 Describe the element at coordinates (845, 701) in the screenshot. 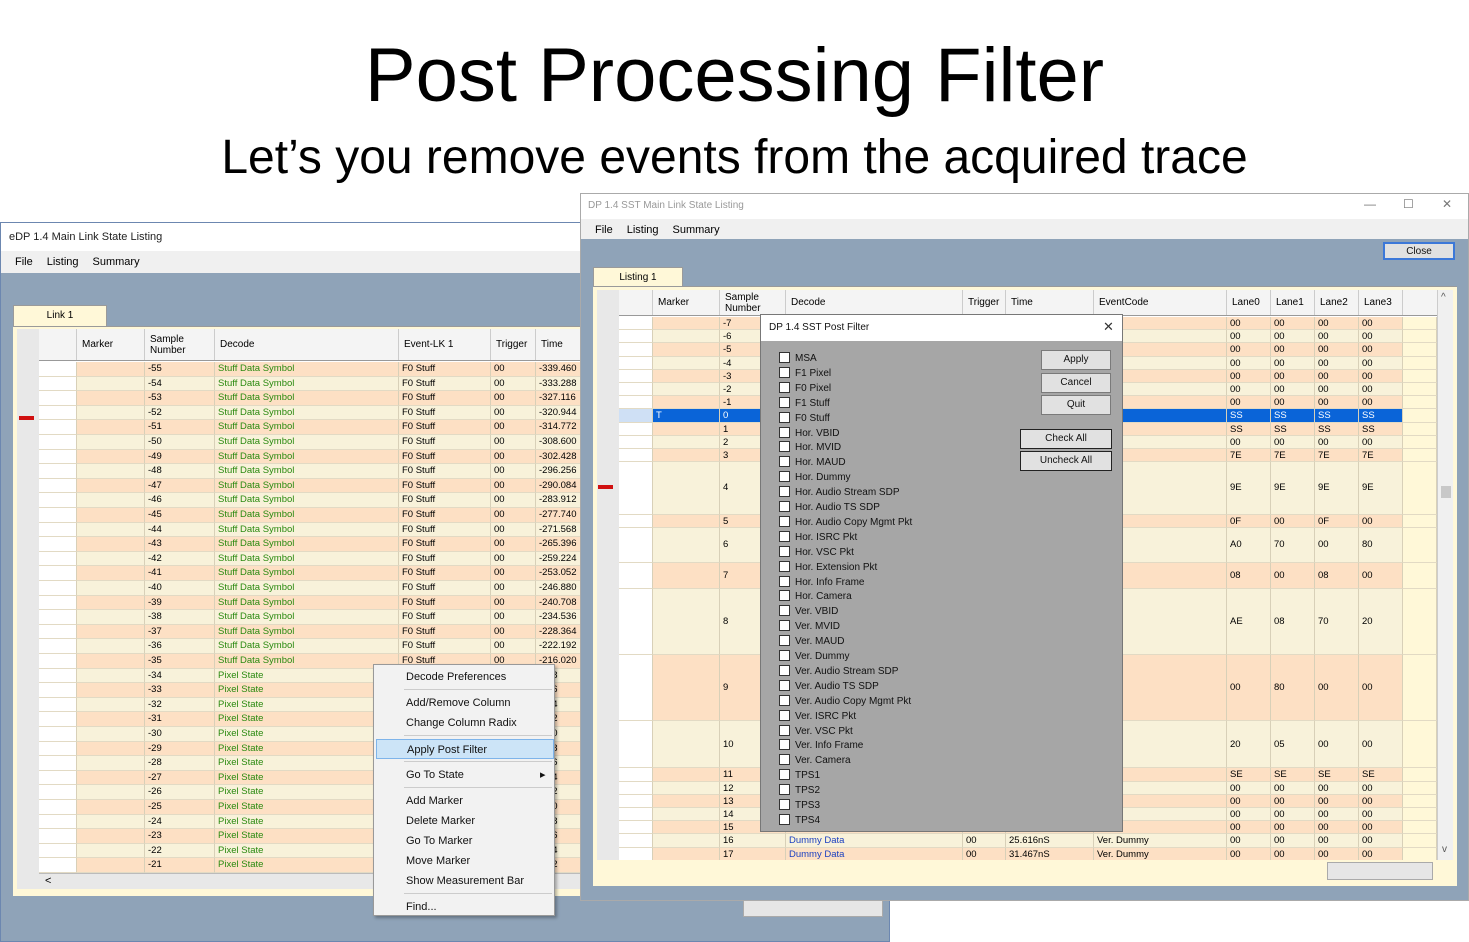

I see `filter-checkbox: Ver. Audio Copy Mgmt Pkt` at that location.